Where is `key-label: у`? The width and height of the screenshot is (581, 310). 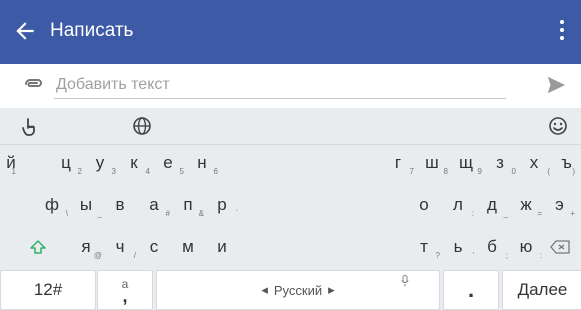
key-label: у is located at coordinates (100, 162).